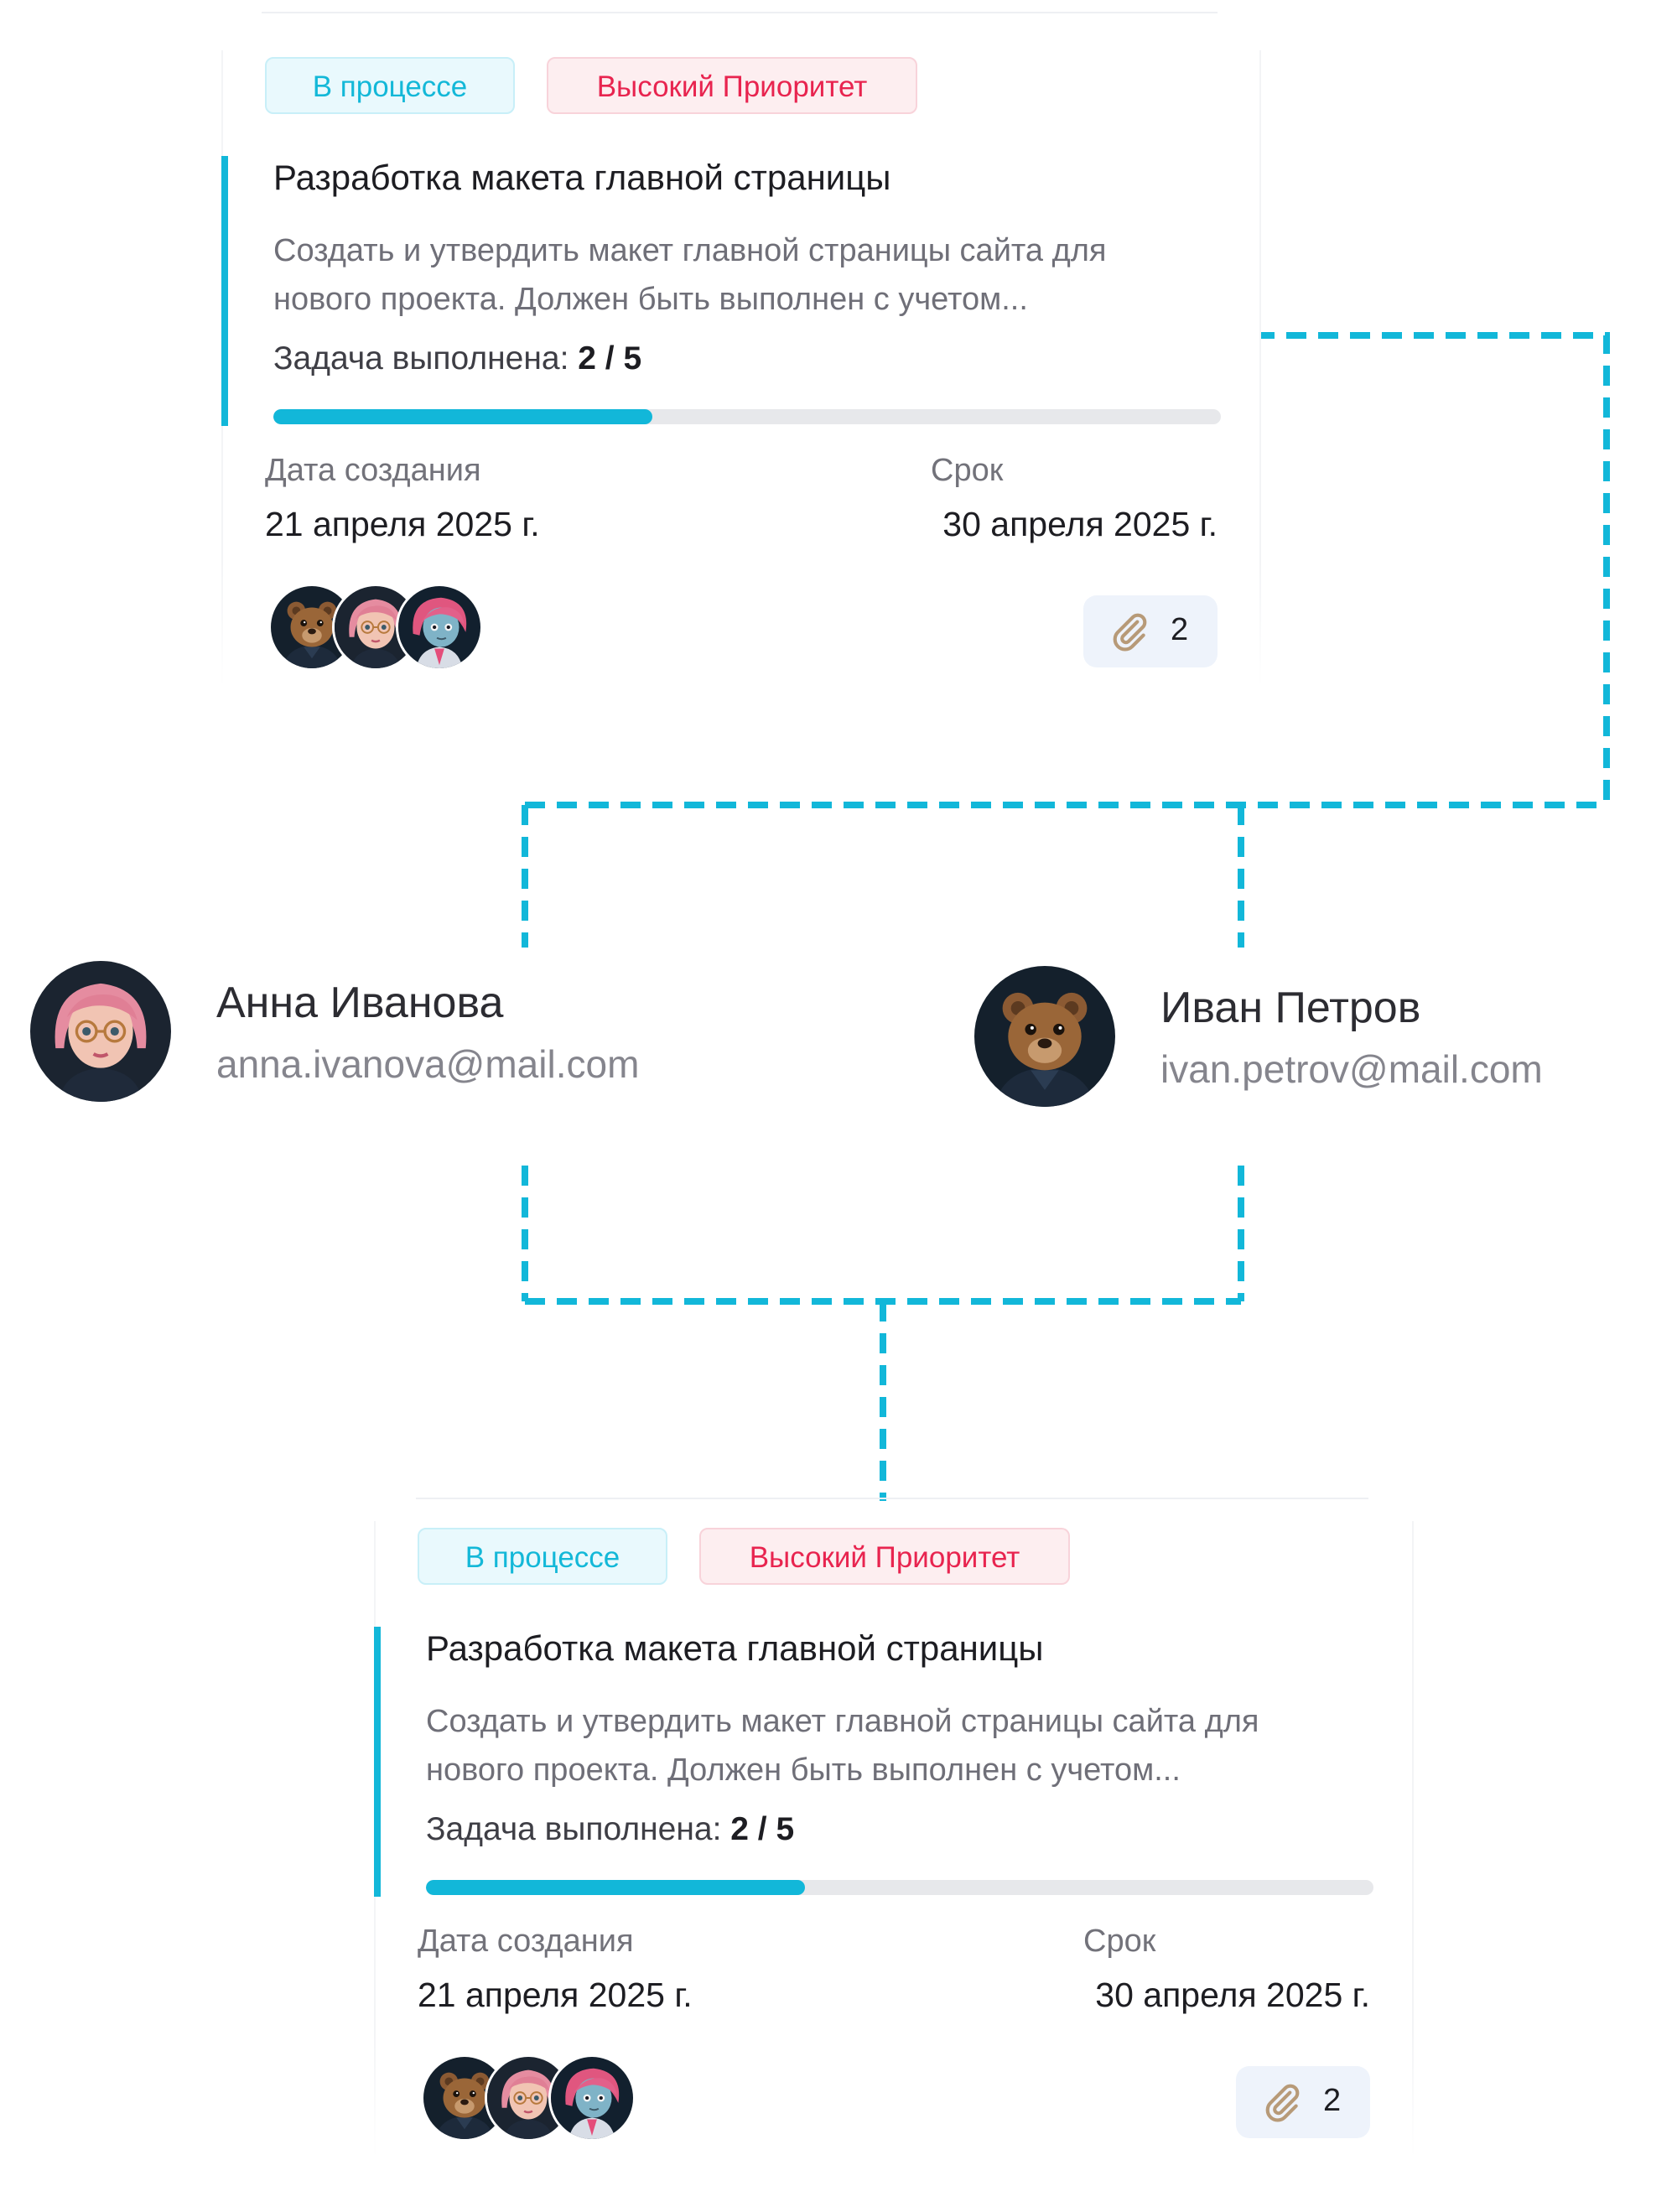 The width and height of the screenshot is (1677, 2212). What do you see at coordinates (348, 1036) in the screenshot?
I see `person-anna: Анна Иванова anna.ivanova@mail.com` at bounding box center [348, 1036].